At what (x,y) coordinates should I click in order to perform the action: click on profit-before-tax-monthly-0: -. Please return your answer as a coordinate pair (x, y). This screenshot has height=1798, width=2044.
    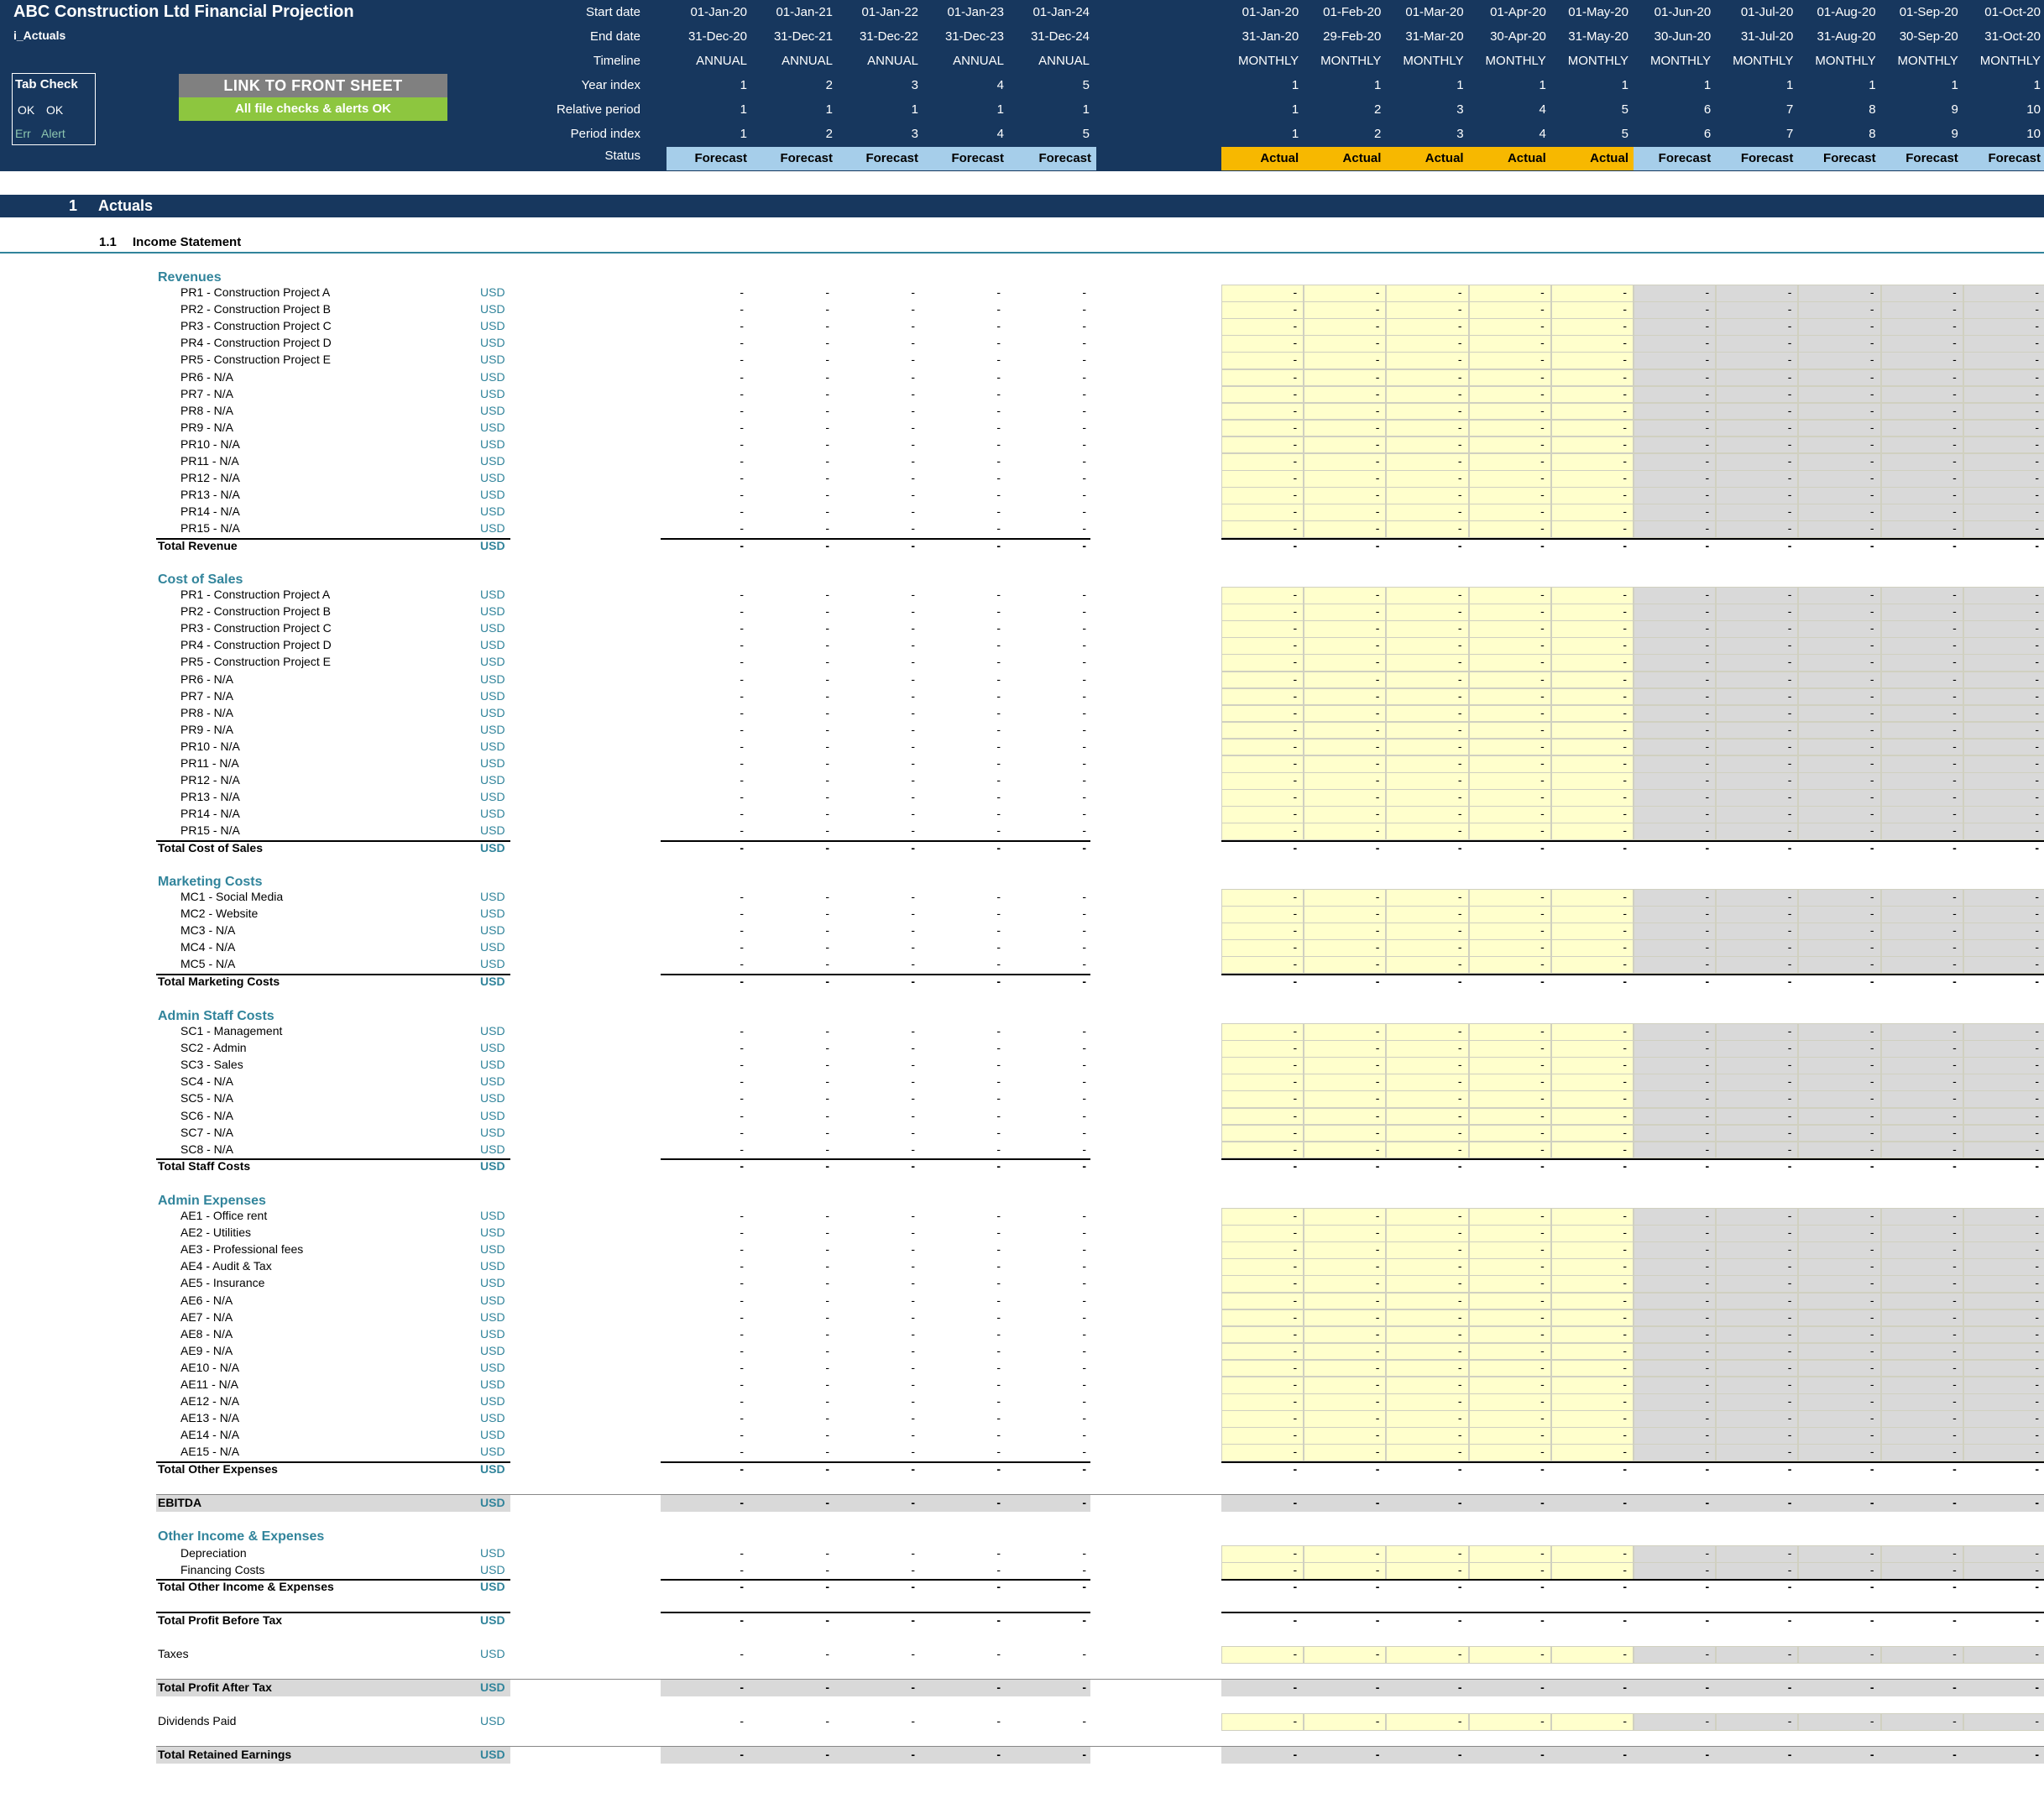
    Looking at the image, I should click on (1295, 1620).